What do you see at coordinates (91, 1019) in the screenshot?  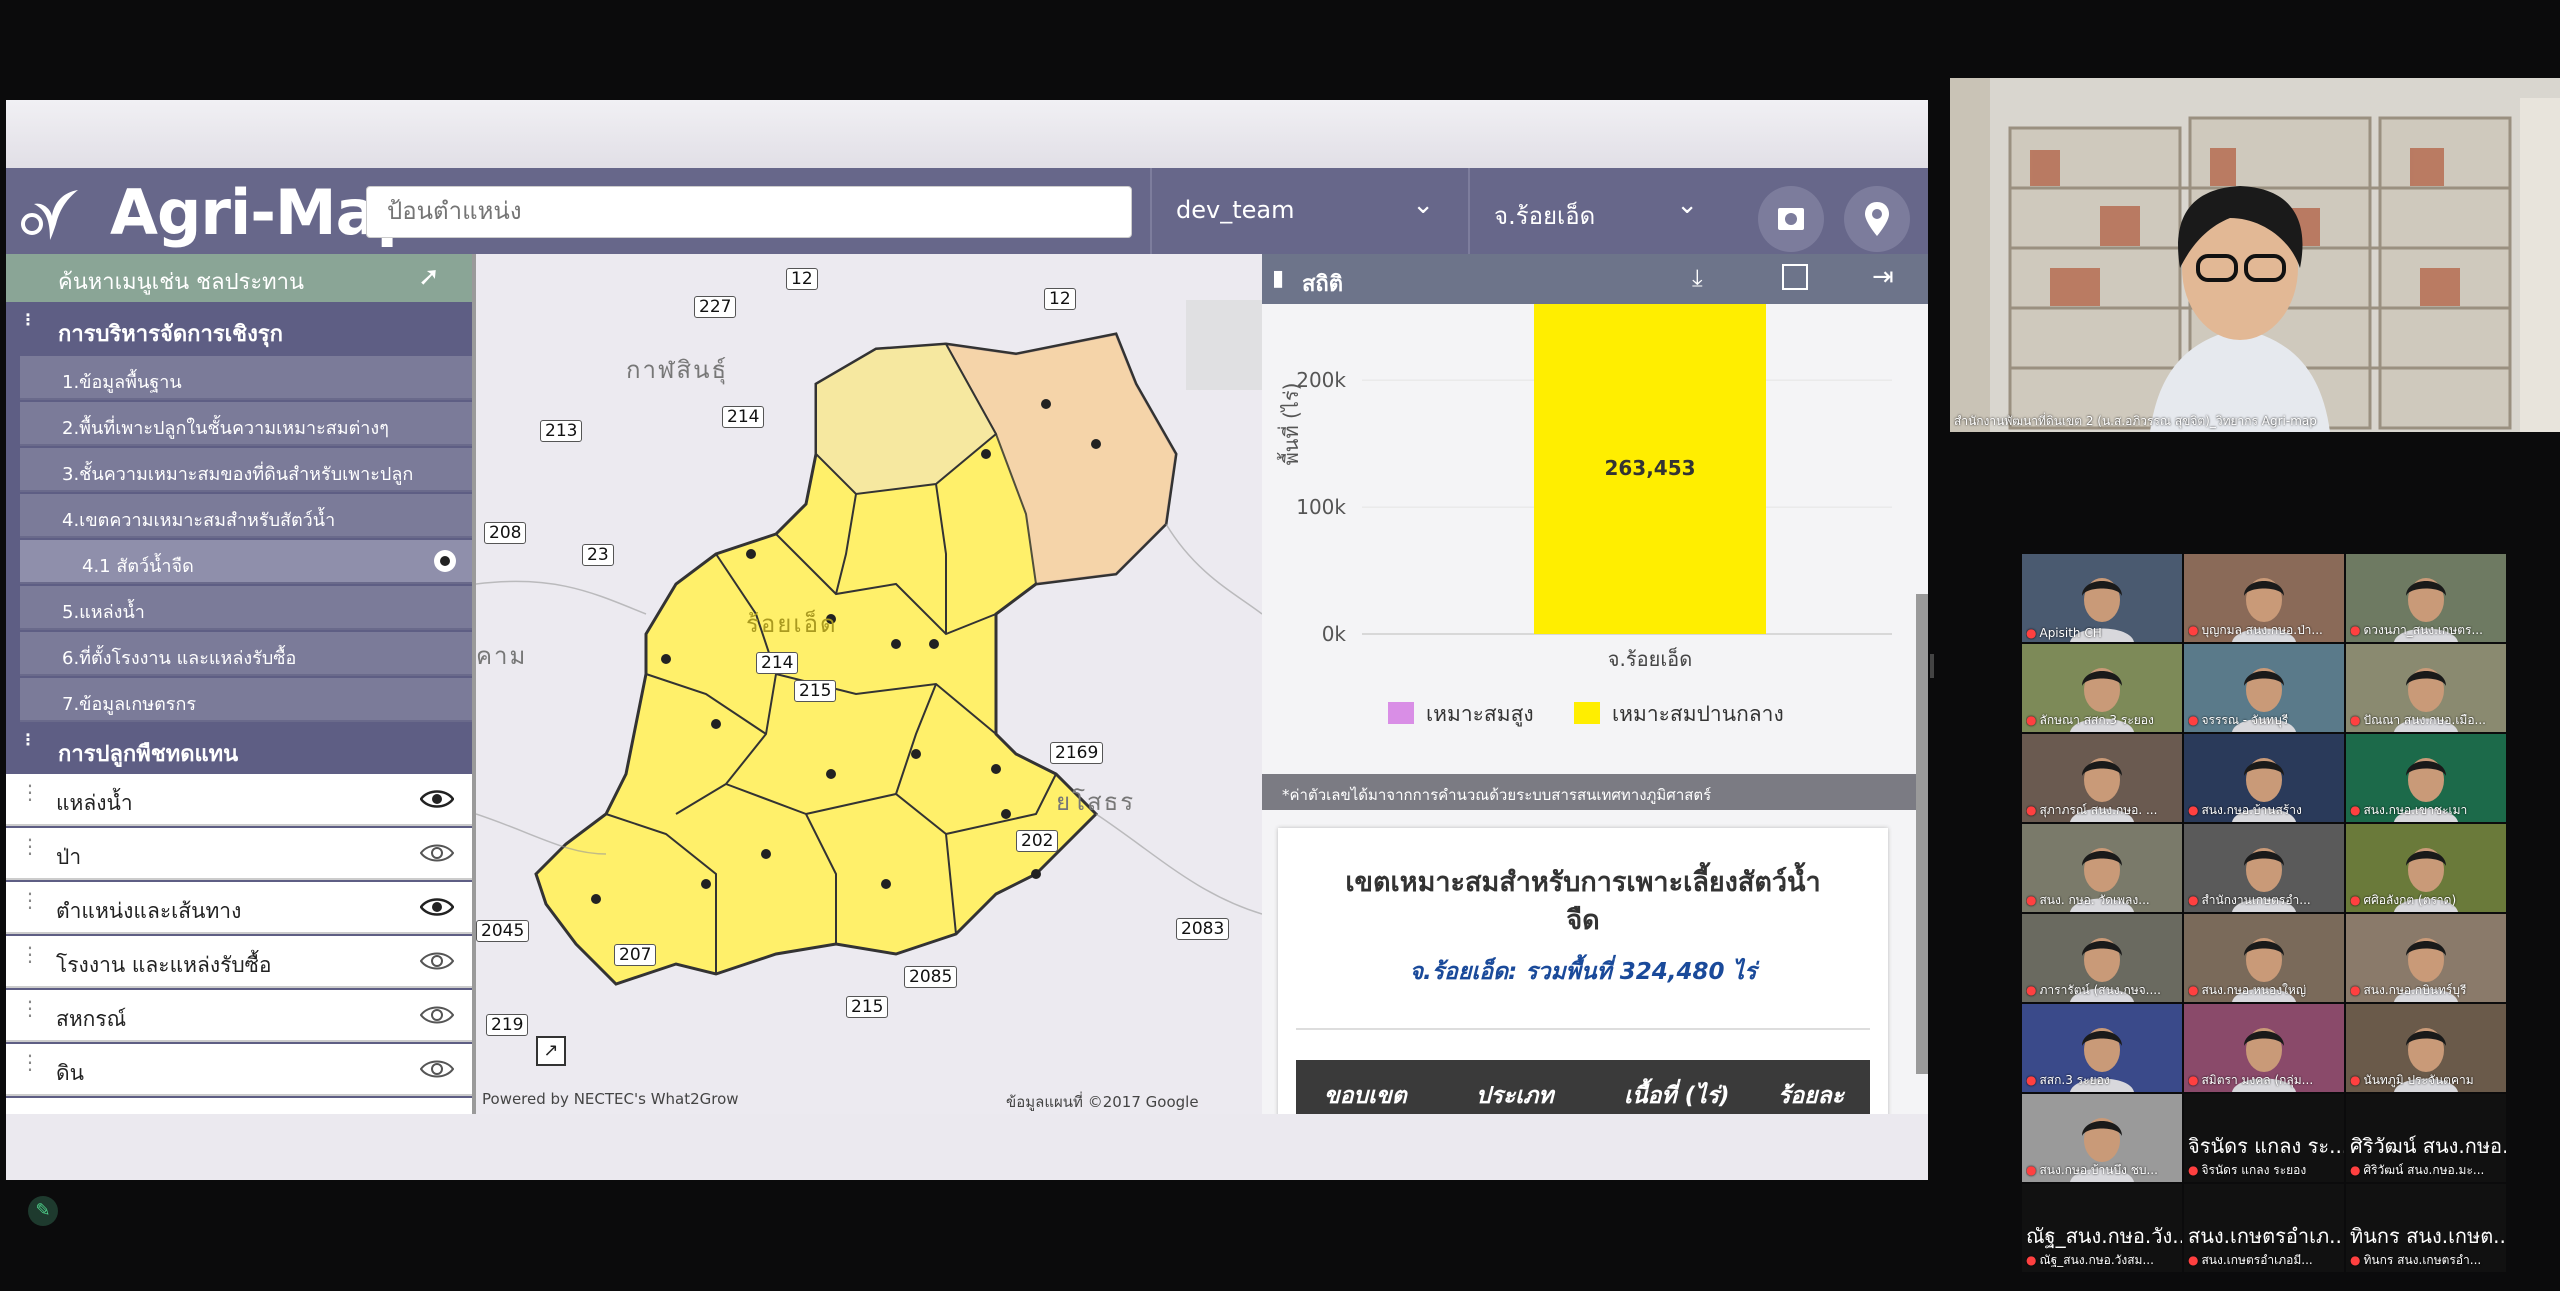 I see `layer-label: สหกรณ์` at bounding box center [91, 1019].